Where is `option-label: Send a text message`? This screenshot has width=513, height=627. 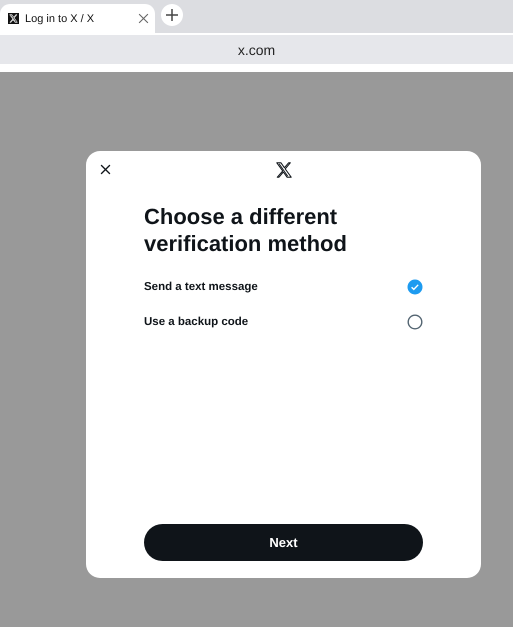
option-label: Send a text message is located at coordinates (201, 286).